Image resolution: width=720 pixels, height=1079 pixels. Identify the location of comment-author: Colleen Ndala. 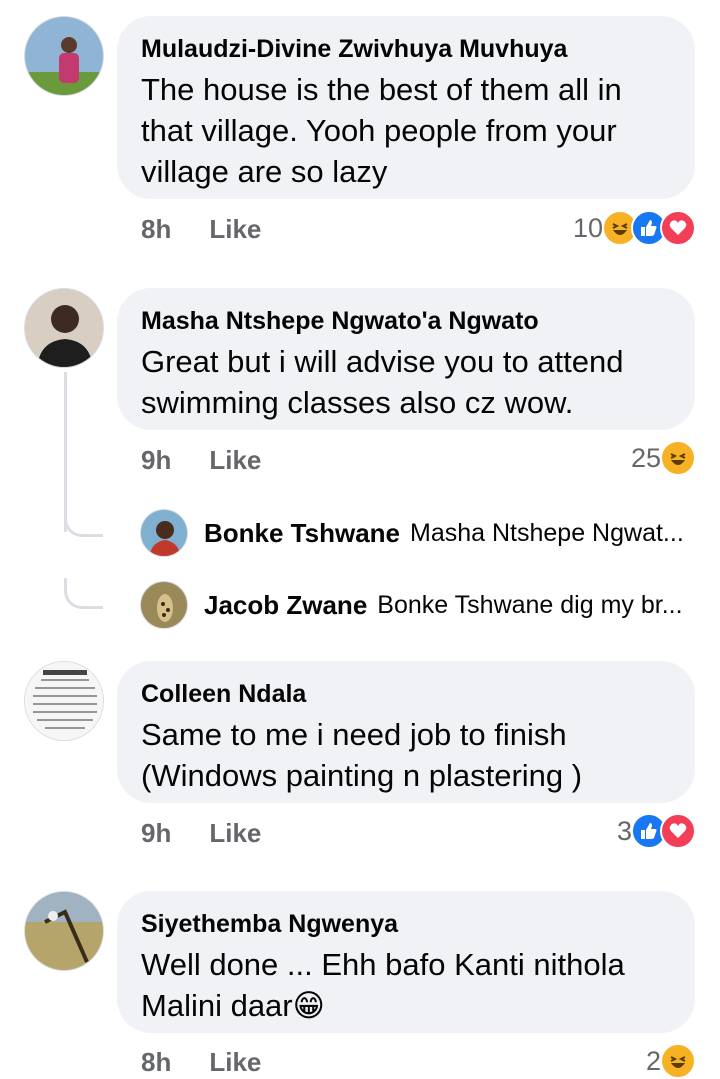
(406, 694).